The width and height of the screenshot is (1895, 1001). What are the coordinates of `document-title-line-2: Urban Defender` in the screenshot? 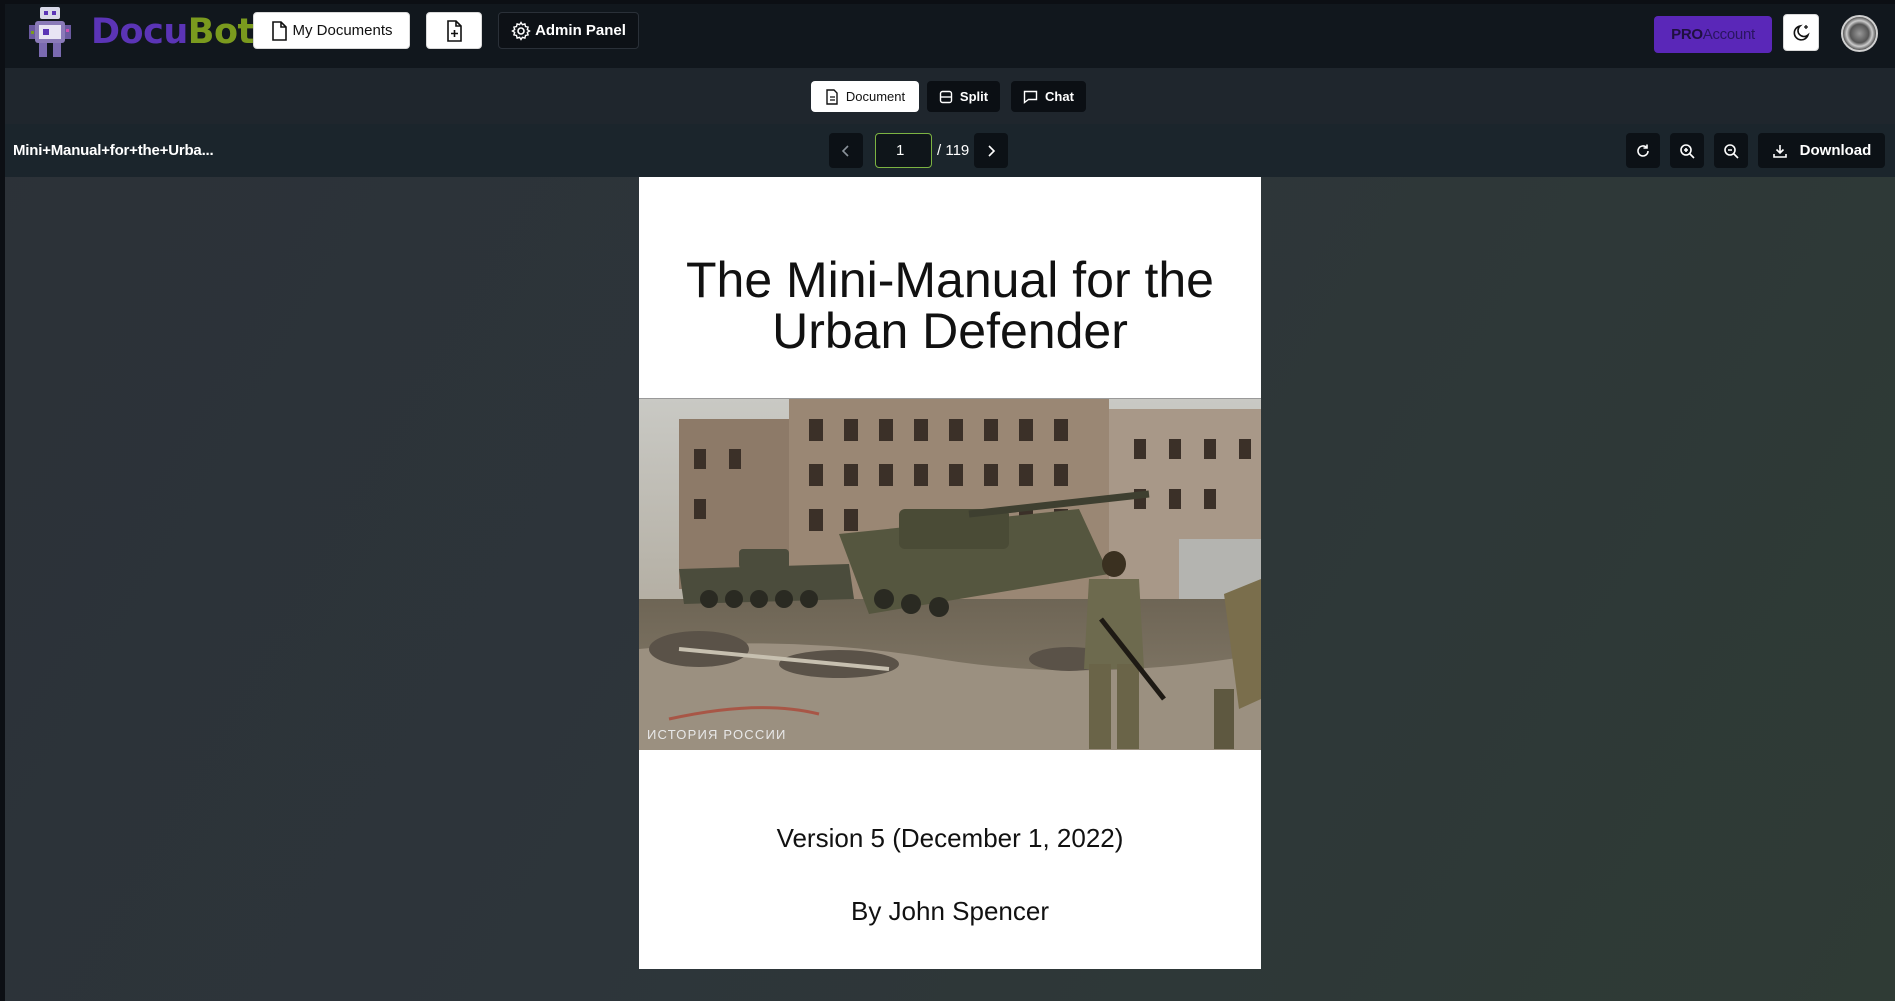 It's located at (950, 331).